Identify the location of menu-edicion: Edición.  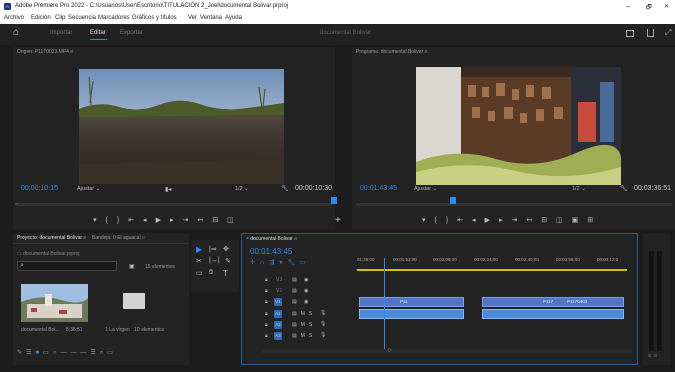
(41, 18).